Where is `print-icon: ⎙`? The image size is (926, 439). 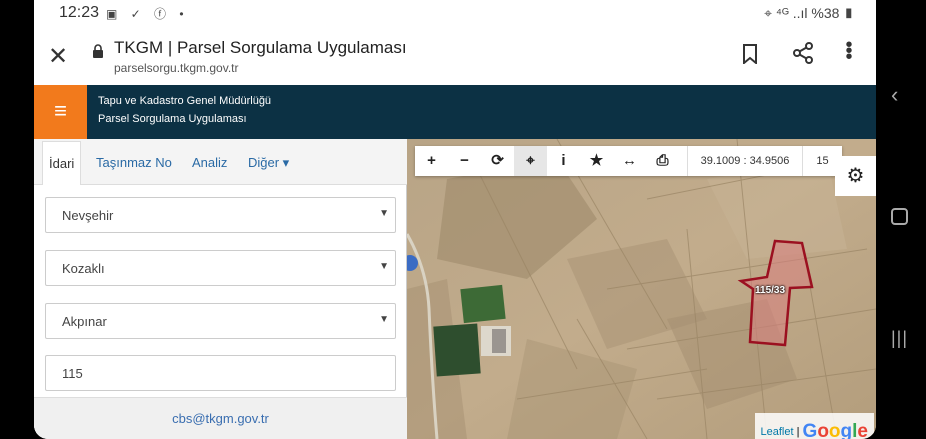 print-icon: ⎙ is located at coordinates (662, 161).